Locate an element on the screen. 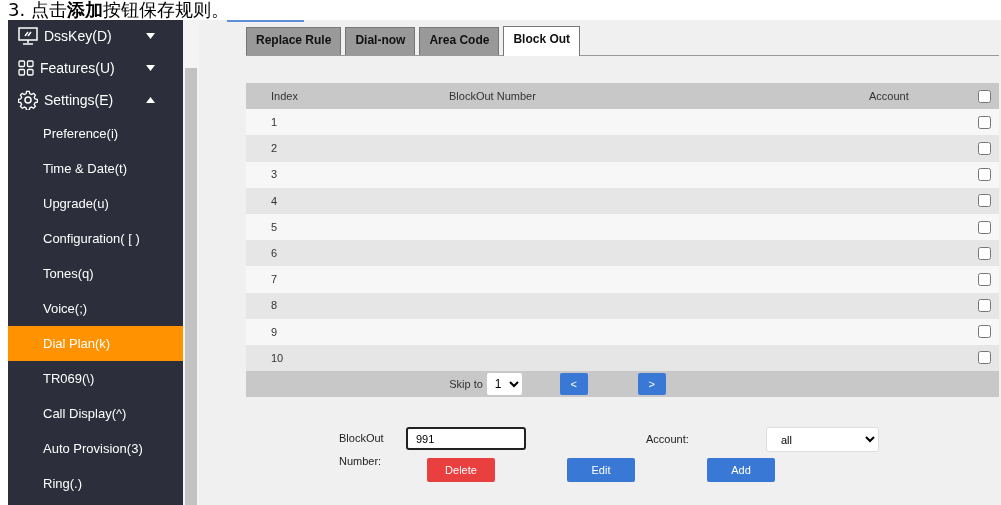 Image resolution: width=1001 pixels, height=505 pixels. table-cell-text: 4 is located at coordinates (274, 201).